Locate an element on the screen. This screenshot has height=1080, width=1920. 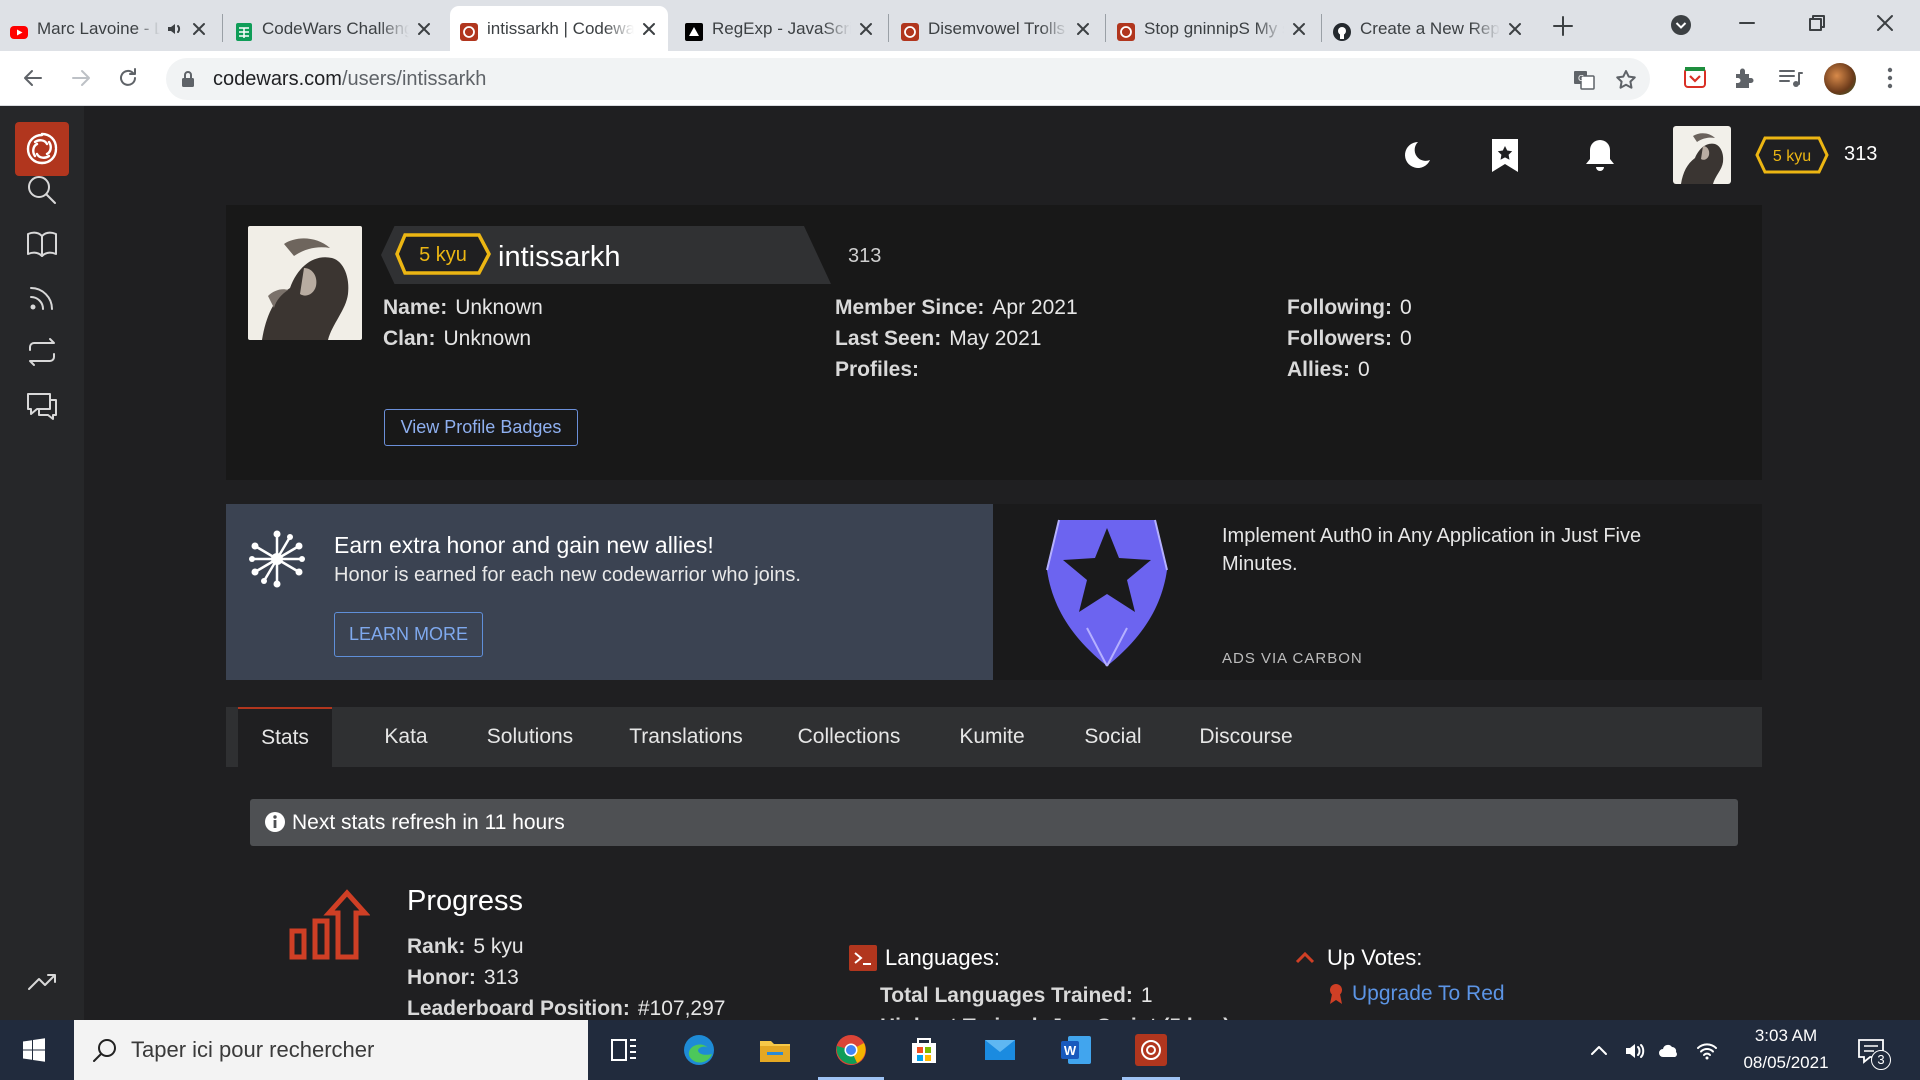
wifi-icon is located at coordinates (1707, 1051).